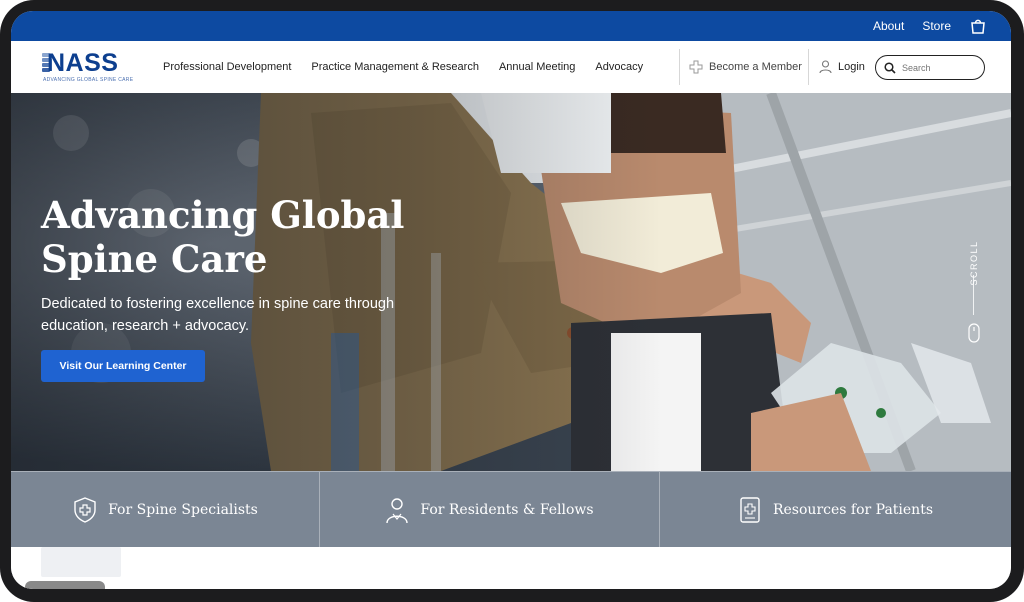 This screenshot has width=1024, height=602. What do you see at coordinates (183, 510) in the screenshot?
I see `audience-label-spine: For Spine Specialists` at bounding box center [183, 510].